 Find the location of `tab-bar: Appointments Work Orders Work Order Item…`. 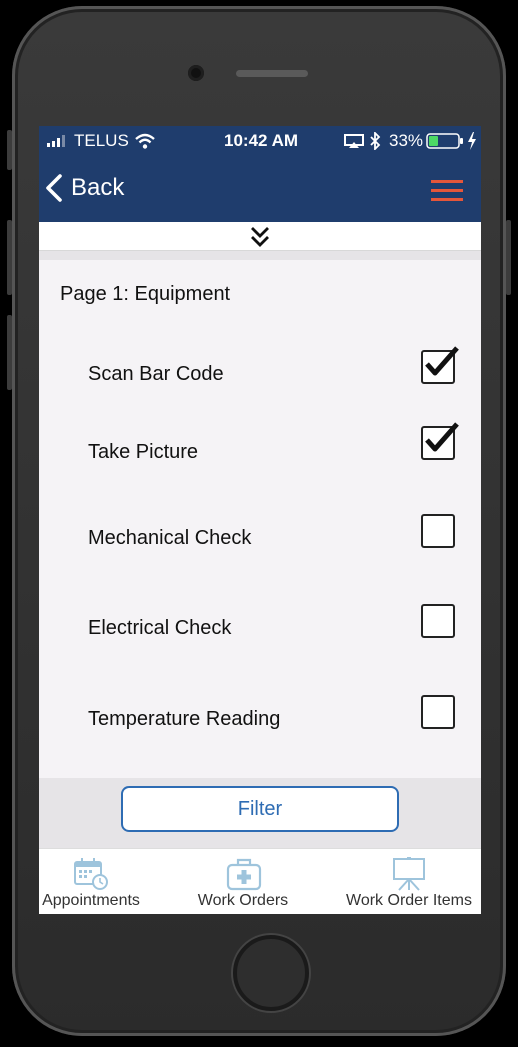

tab-bar: Appointments Work Orders Work Order Item… is located at coordinates (260, 881).